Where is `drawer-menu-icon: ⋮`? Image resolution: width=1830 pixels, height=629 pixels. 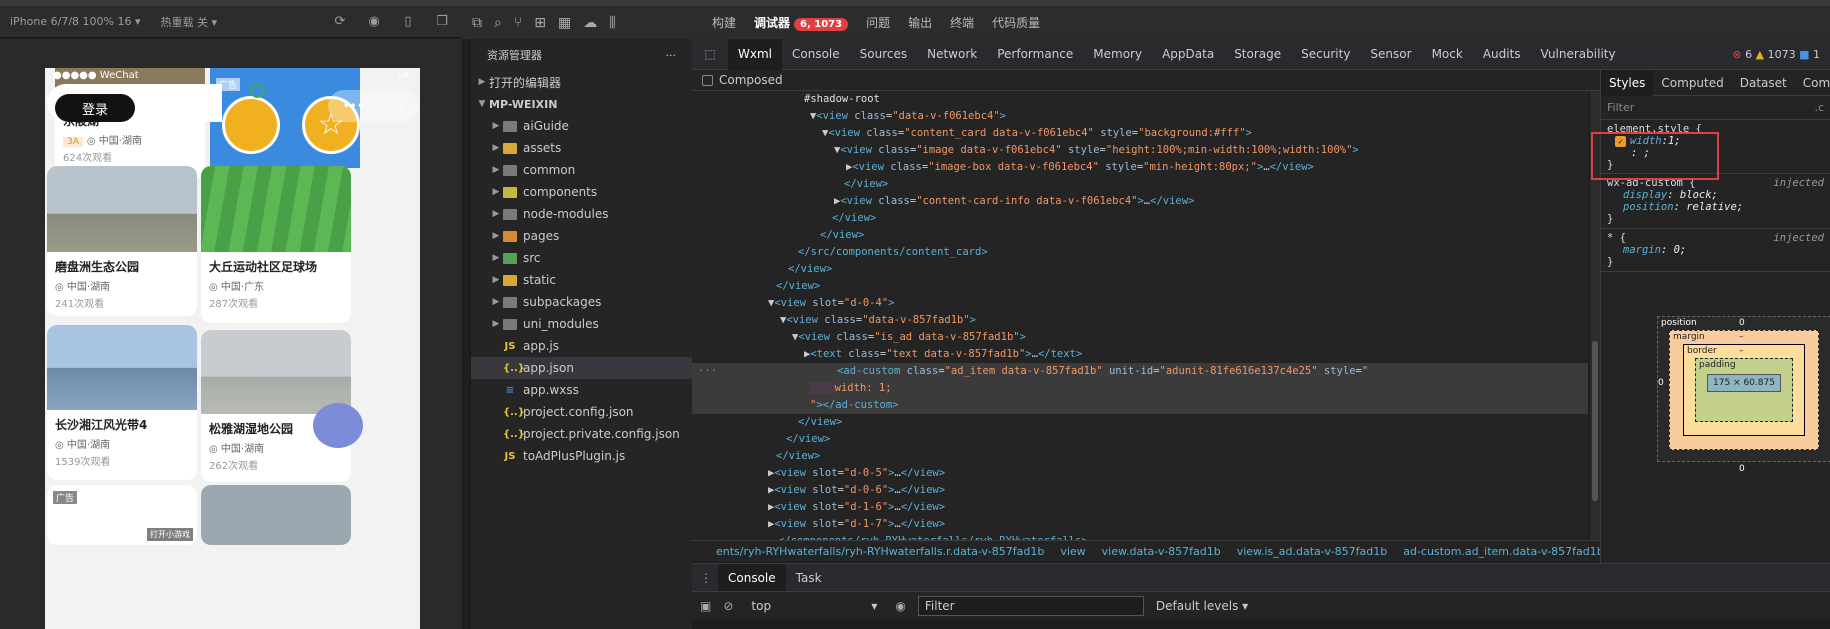
drawer-menu-icon: ⋮ is located at coordinates (706, 578).